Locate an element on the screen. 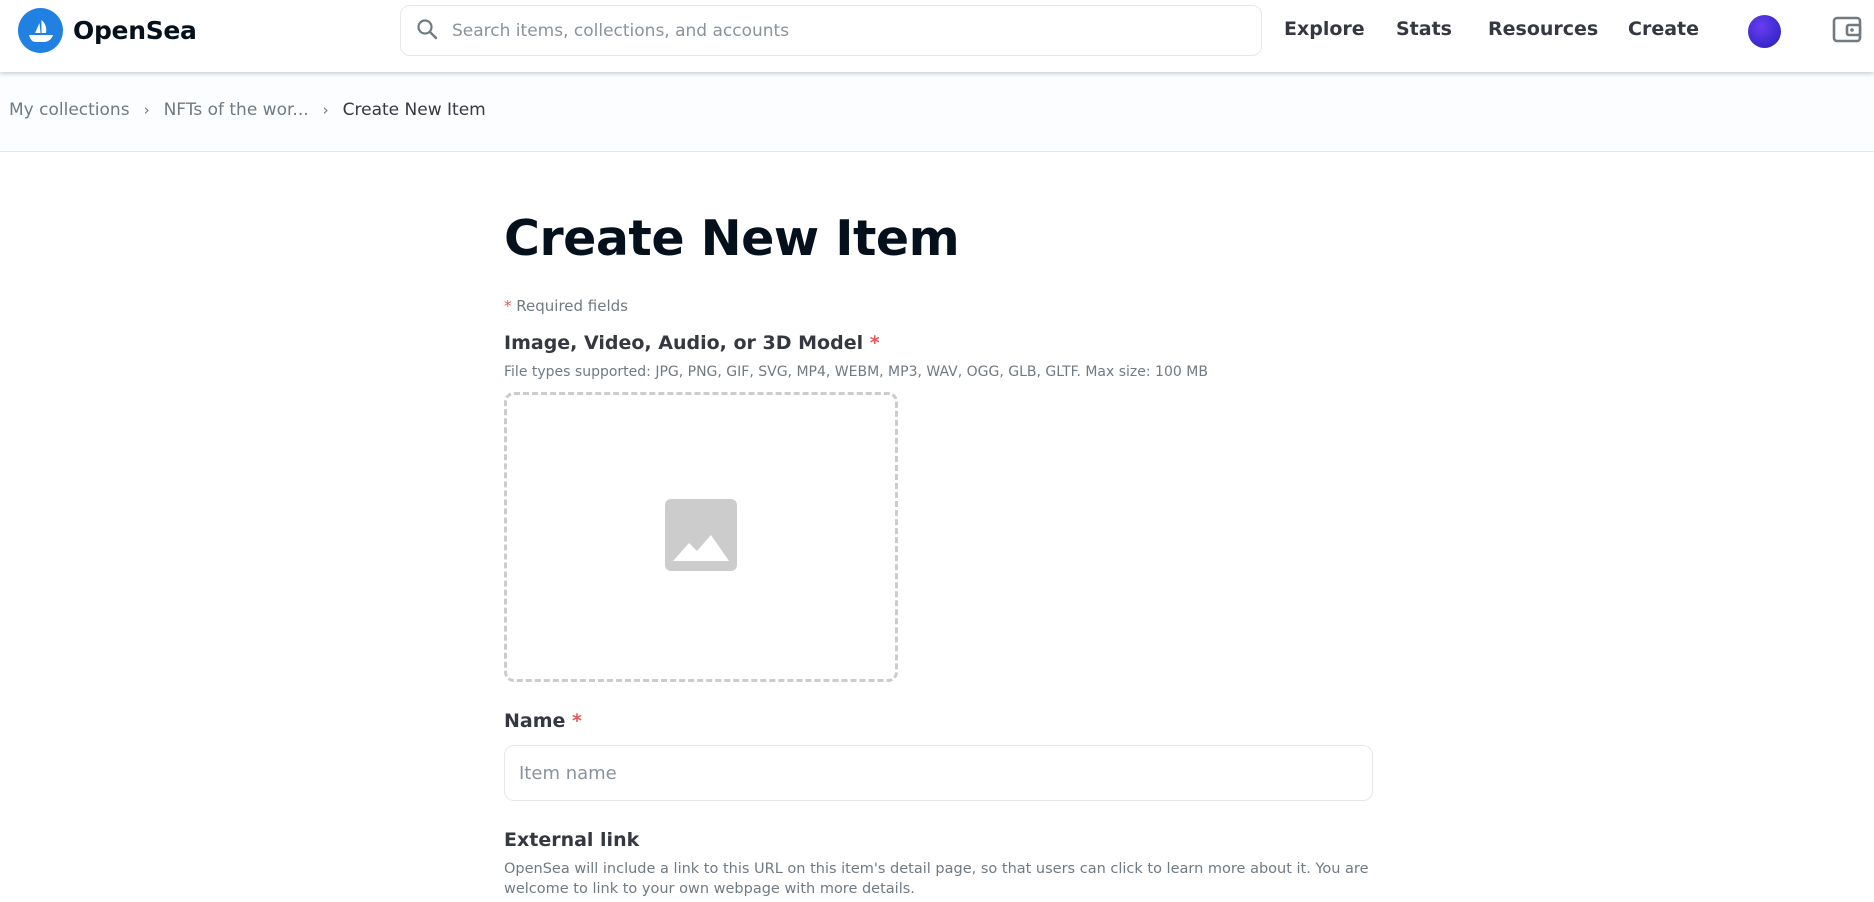  name-label: Name * is located at coordinates (543, 721).